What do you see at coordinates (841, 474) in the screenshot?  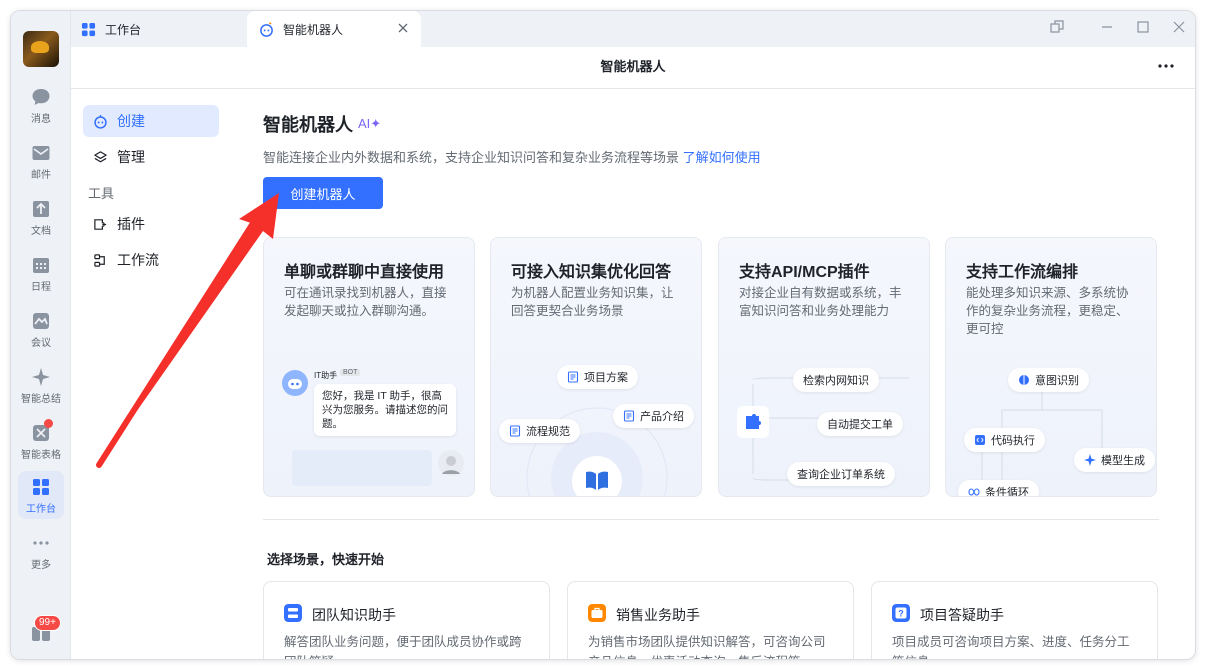 I see `pill-order-query: 查询企业订单系统` at bounding box center [841, 474].